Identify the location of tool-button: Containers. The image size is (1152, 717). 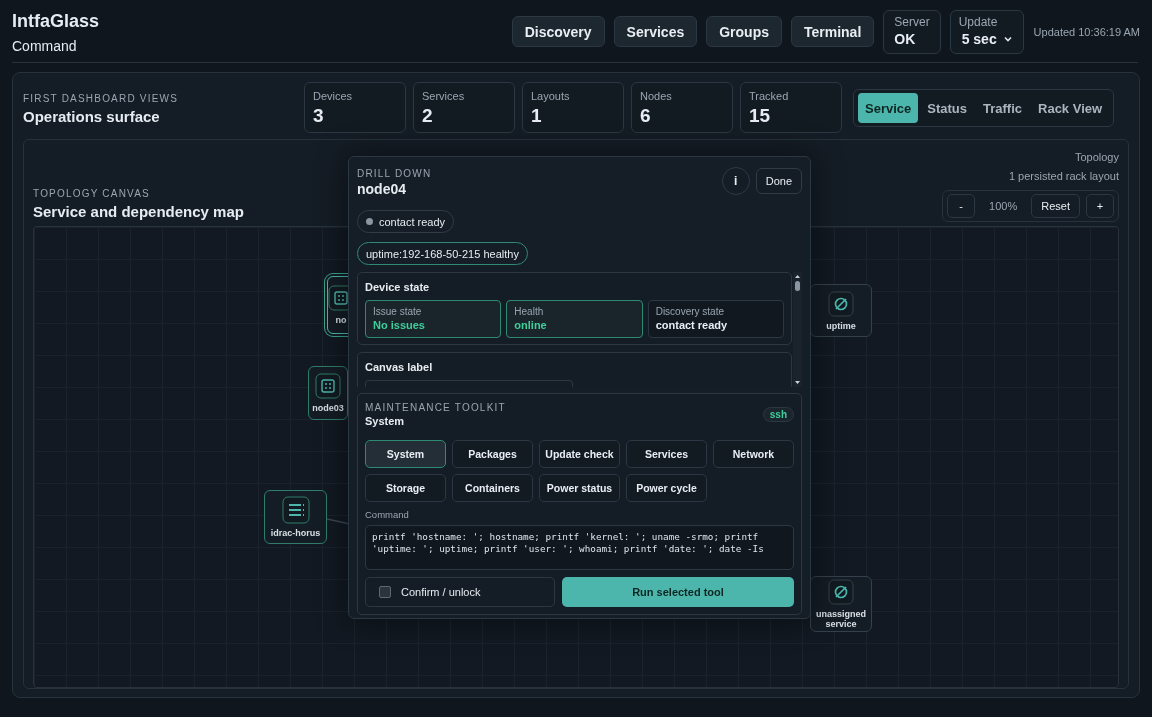
(492, 488).